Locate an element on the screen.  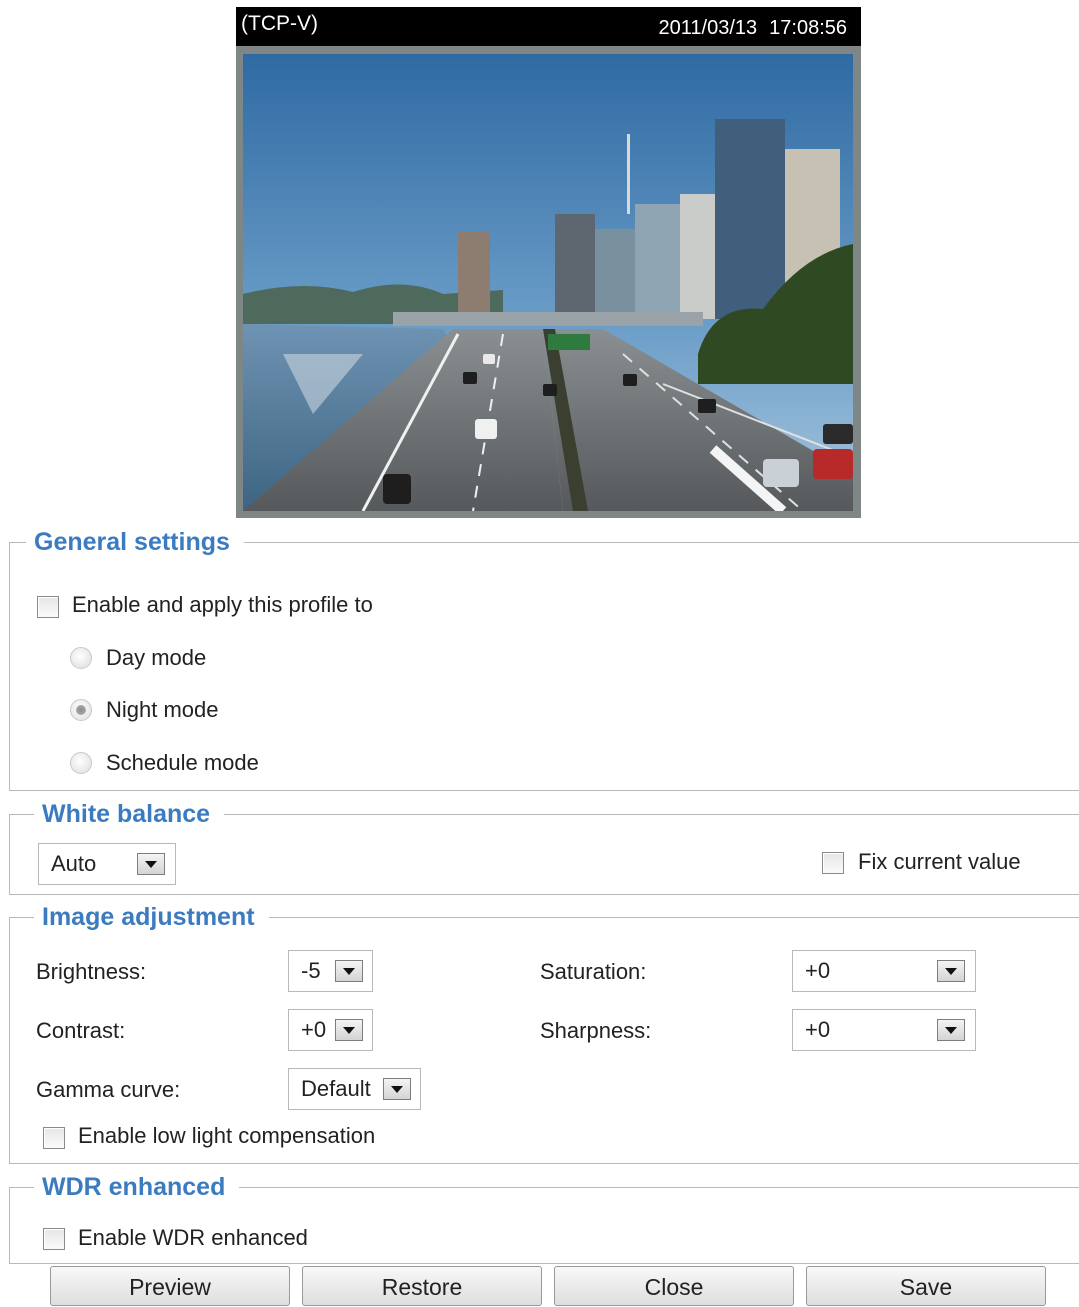
sharpness-label: Sharpness: is located at coordinates (596, 1030).